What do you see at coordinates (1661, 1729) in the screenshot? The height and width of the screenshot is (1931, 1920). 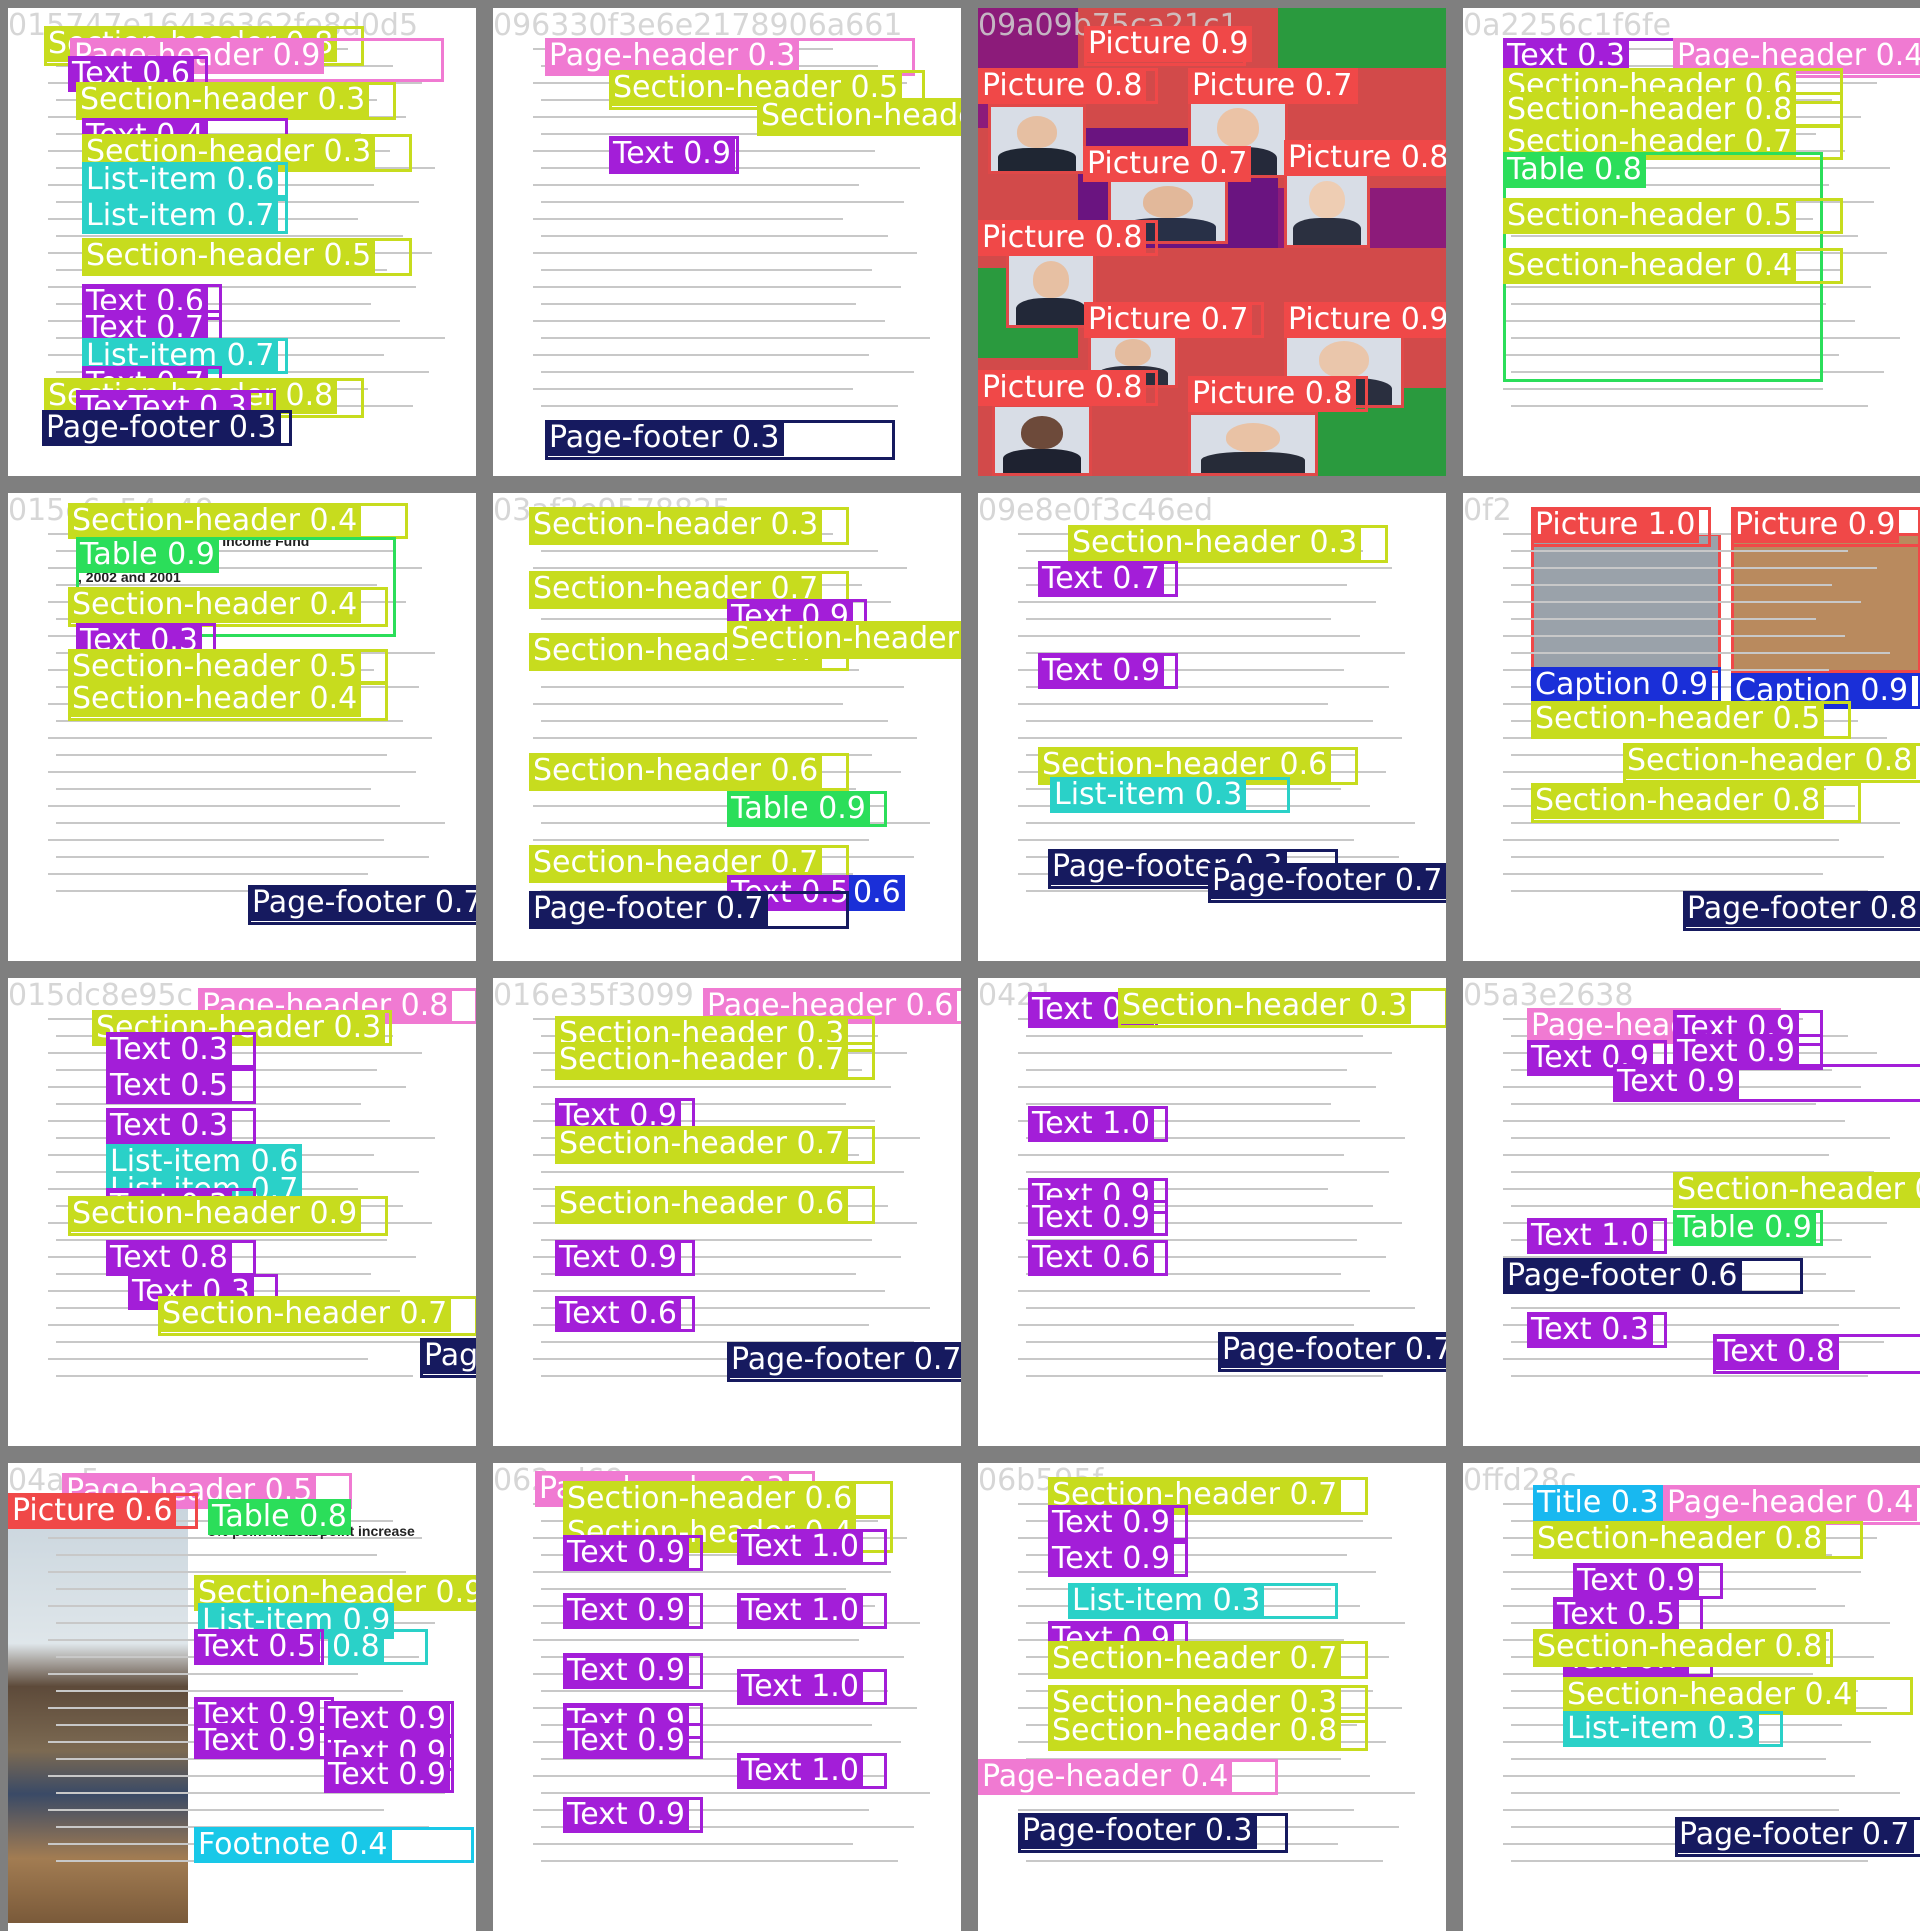 I see `detection-label: List-item 0.3` at bounding box center [1661, 1729].